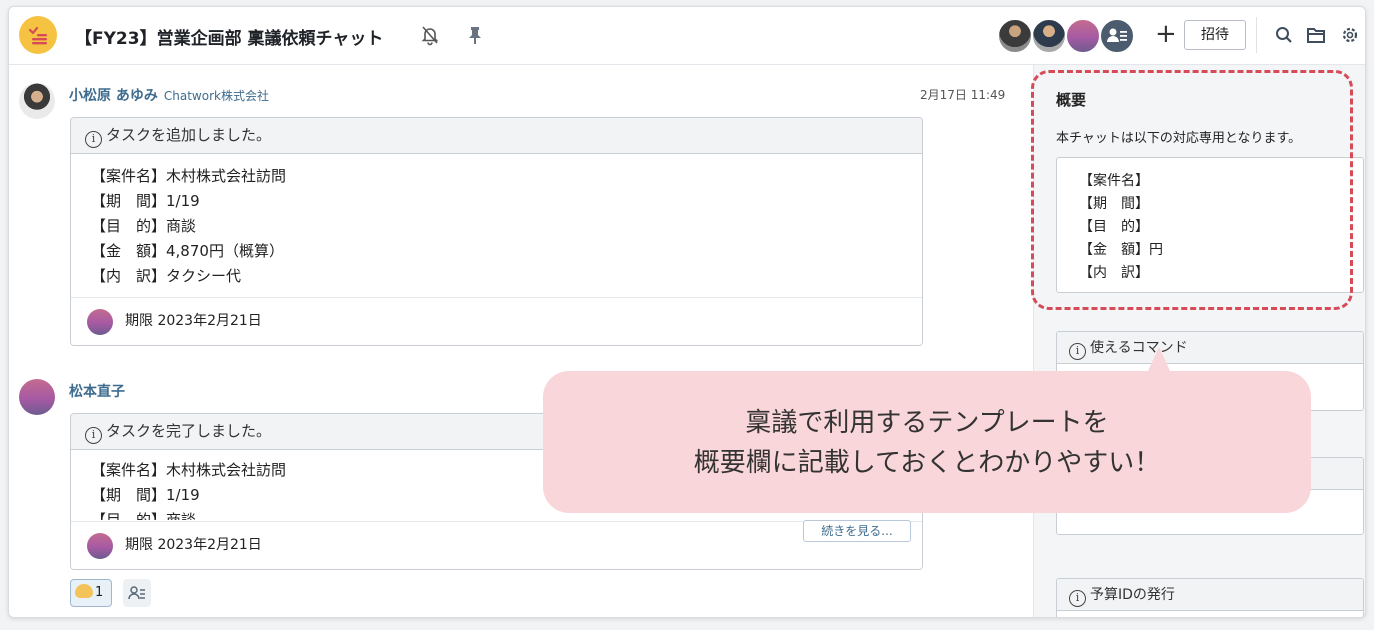 This screenshot has width=1374, height=630. I want to click on task-deadline-row: 続きを見る... 期限 2023年2月21日, so click(496, 544).